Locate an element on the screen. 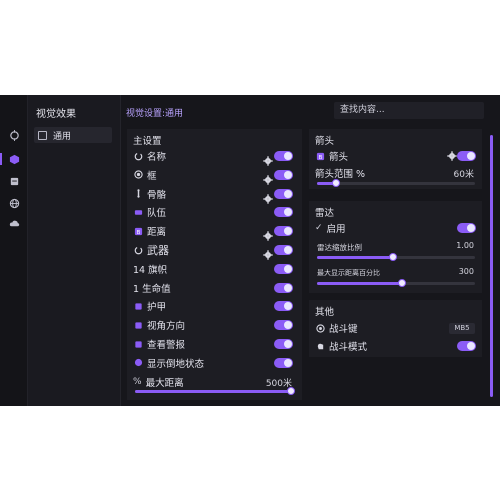  max-distance-slider is located at coordinates (215, 391).